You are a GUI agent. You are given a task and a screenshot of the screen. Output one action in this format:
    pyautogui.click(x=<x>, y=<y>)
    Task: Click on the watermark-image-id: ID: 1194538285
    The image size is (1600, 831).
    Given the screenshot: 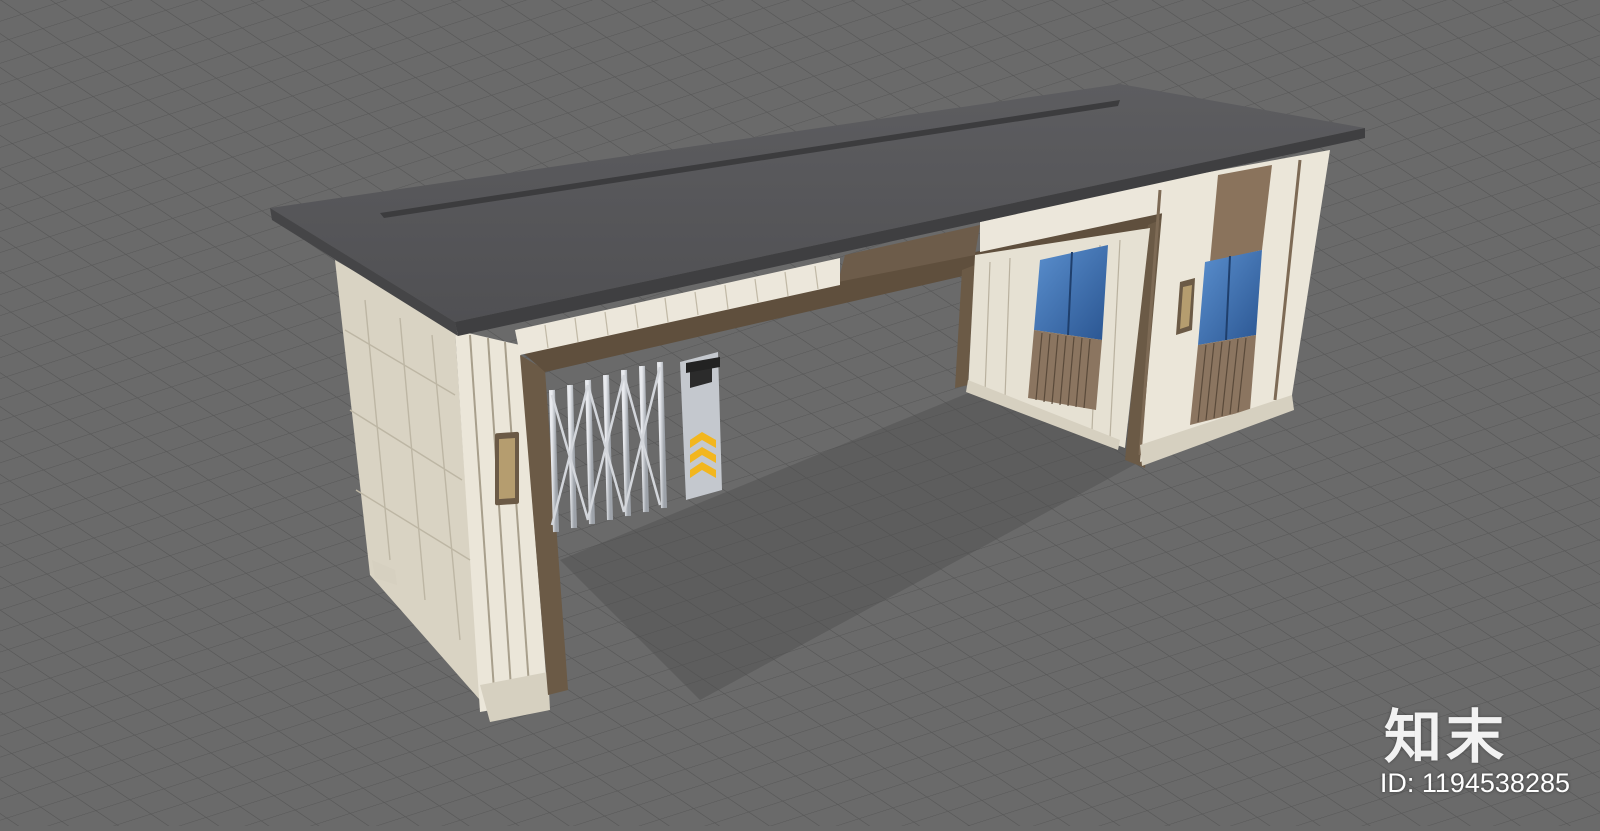 What is the action you would take?
    pyautogui.click(x=1474, y=783)
    